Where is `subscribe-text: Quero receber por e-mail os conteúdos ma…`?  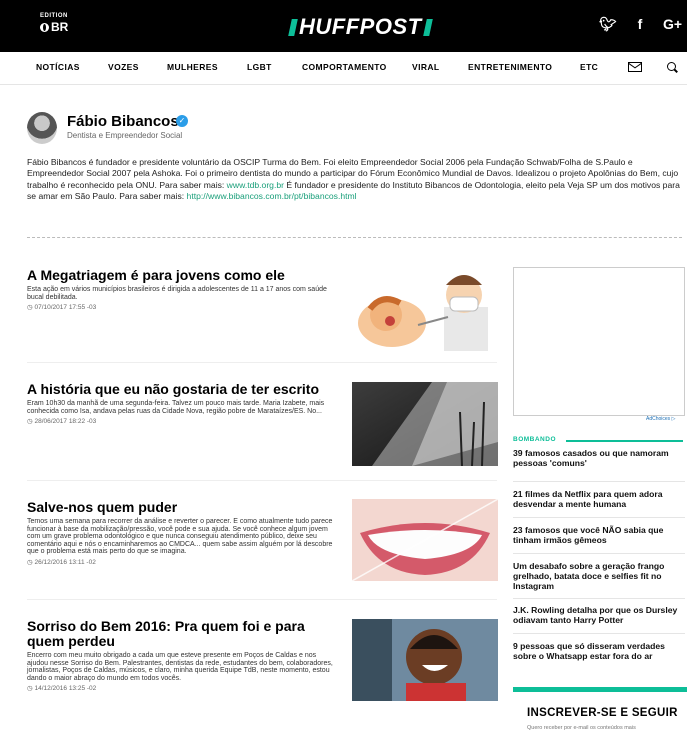
subscribe-text: Quero receber por e-mail os conteúdos ma… is located at coordinates (581, 728).